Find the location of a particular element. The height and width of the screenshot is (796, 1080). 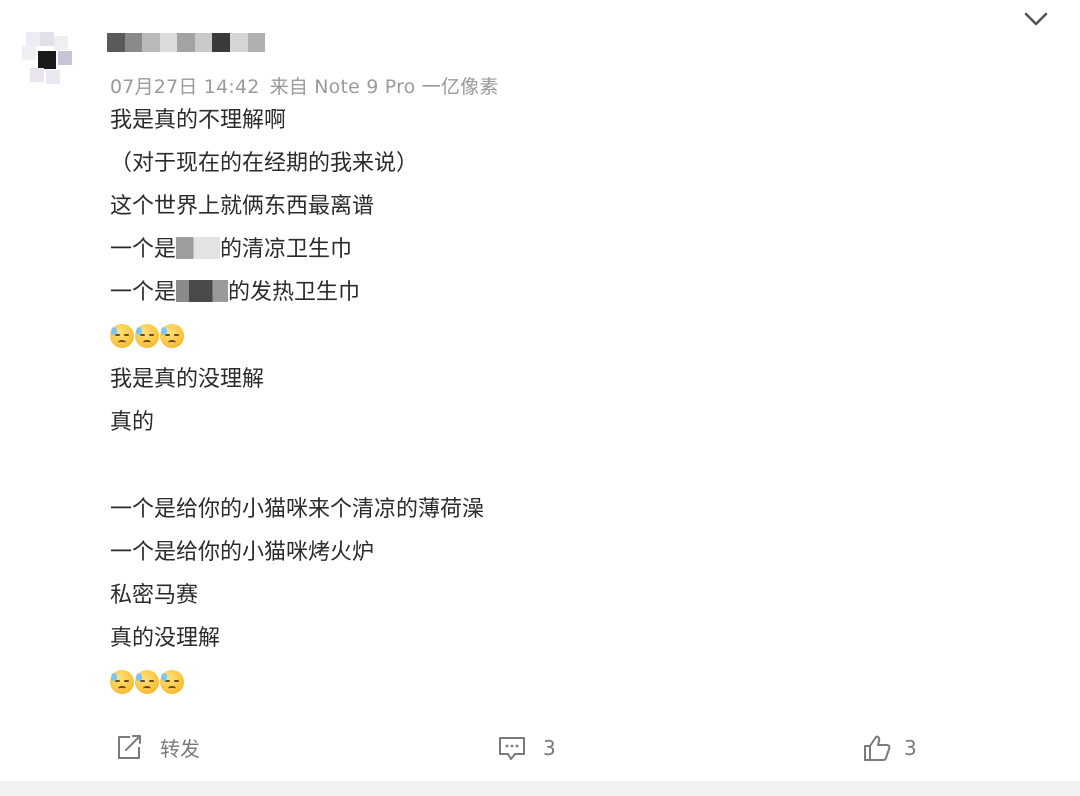

post-line: 一个是给你的小猫咪烤火炉 is located at coordinates (242, 552).